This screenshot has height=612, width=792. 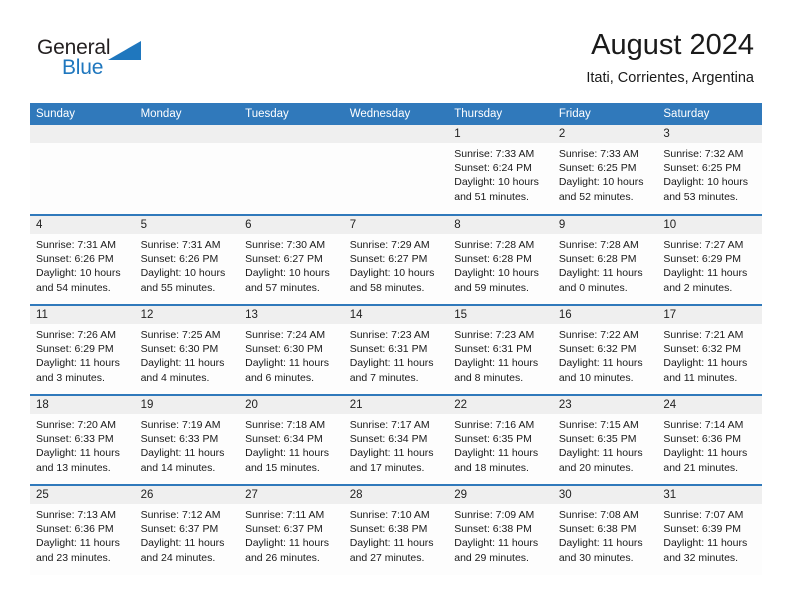 What do you see at coordinates (75, 529) in the screenshot?
I see `sunset-text: Sunset: 6:36 PM` at bounding box center [75, 529].